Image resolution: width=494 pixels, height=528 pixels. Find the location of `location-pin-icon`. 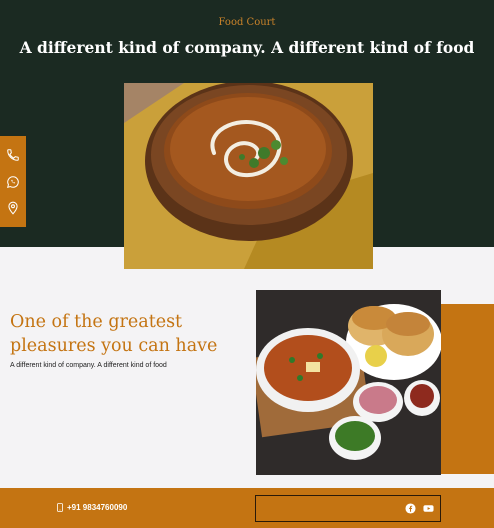

location-pin-icon is located at coordinates (13, 208).